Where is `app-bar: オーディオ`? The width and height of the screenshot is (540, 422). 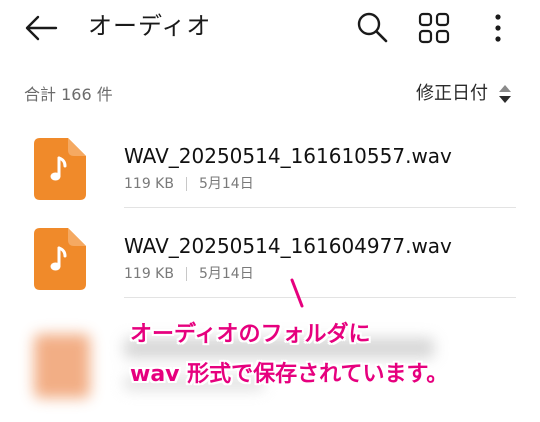 app-bar: オーディオ is located at coordinates (270, 28).